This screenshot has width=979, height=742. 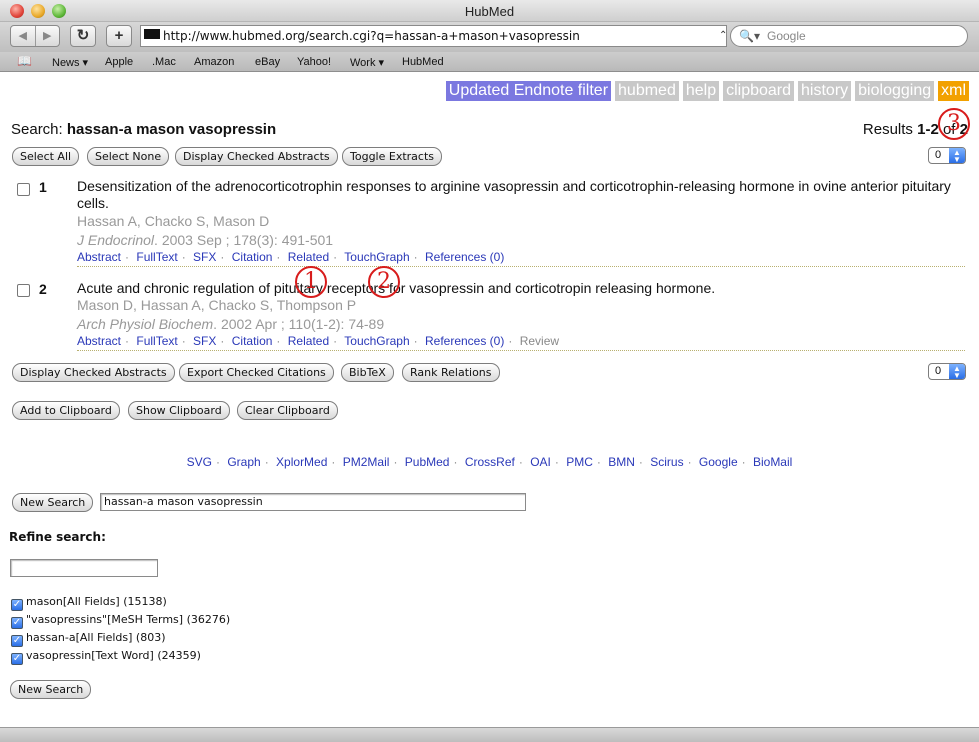 What do you see at coordinates (423, 62) in the screenshot?
I see `bookmark-hubmed: HubMed` at bounding box center [423, 62].